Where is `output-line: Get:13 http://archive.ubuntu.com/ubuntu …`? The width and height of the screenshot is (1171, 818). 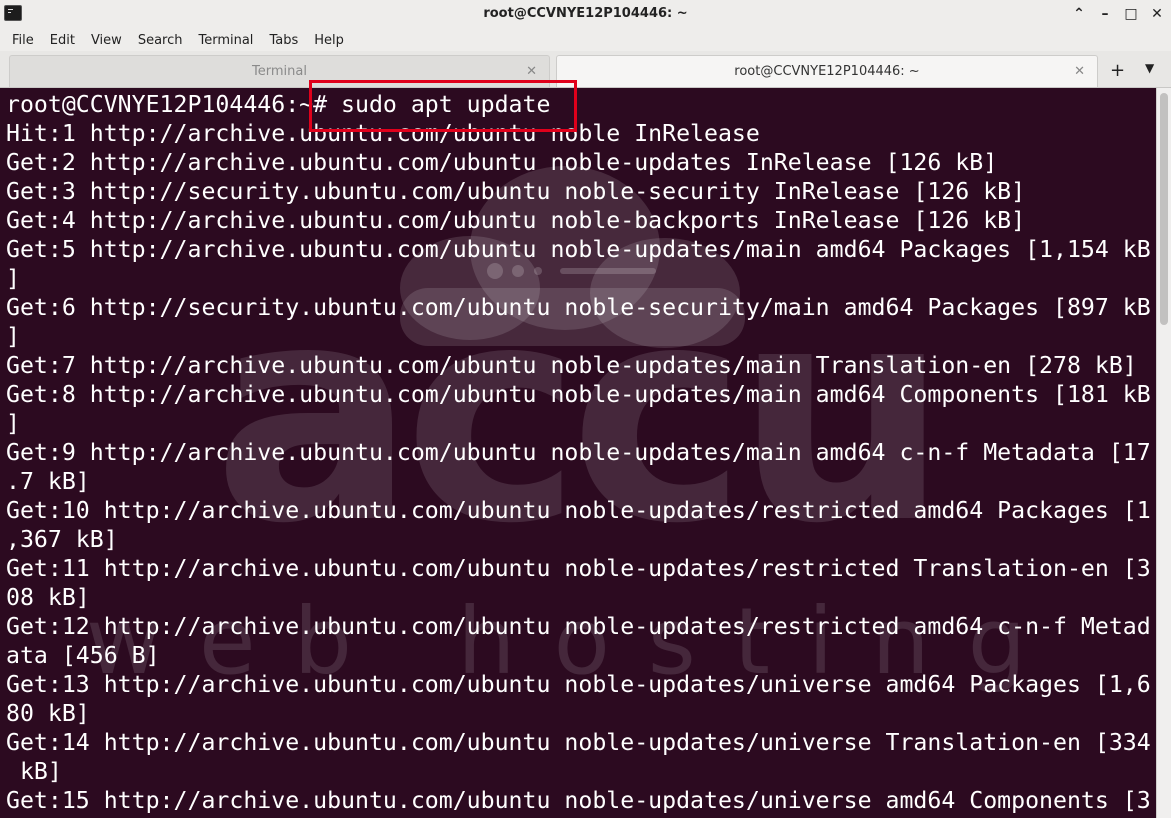 output-line: Get:13 http://archive.ubuntu.com/ubuntu … is located at coordinates (578, 684).